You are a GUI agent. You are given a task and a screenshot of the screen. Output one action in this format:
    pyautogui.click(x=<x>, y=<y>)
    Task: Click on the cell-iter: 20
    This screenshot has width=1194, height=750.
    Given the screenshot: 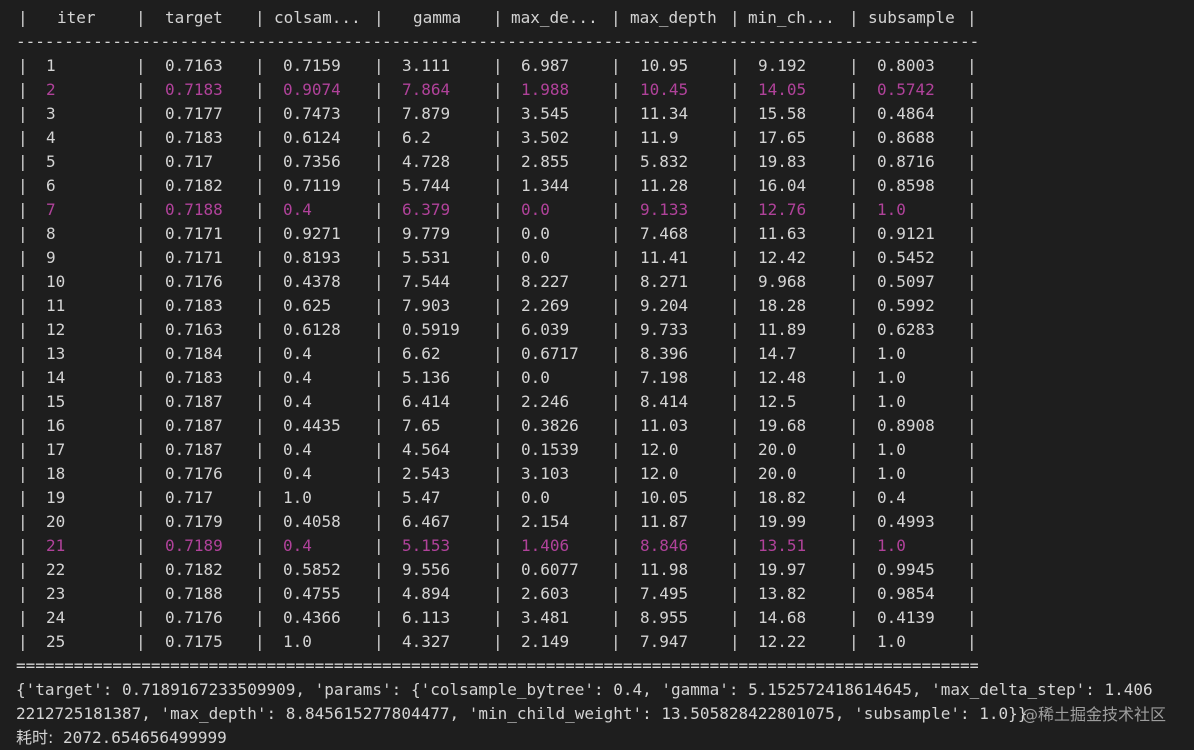 What is the action you would take?
    pyautogui.click(x=56, y=521)
    